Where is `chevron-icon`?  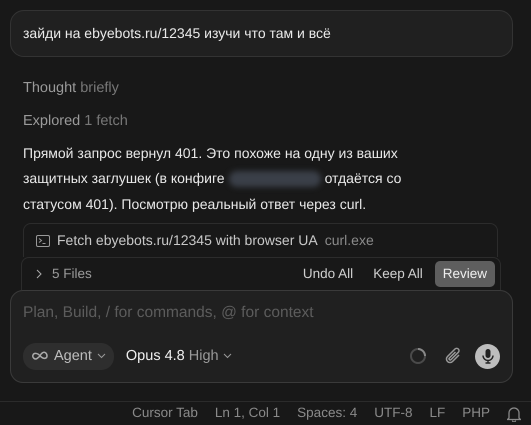 chevron-icon is located at coordinates (39, 274).